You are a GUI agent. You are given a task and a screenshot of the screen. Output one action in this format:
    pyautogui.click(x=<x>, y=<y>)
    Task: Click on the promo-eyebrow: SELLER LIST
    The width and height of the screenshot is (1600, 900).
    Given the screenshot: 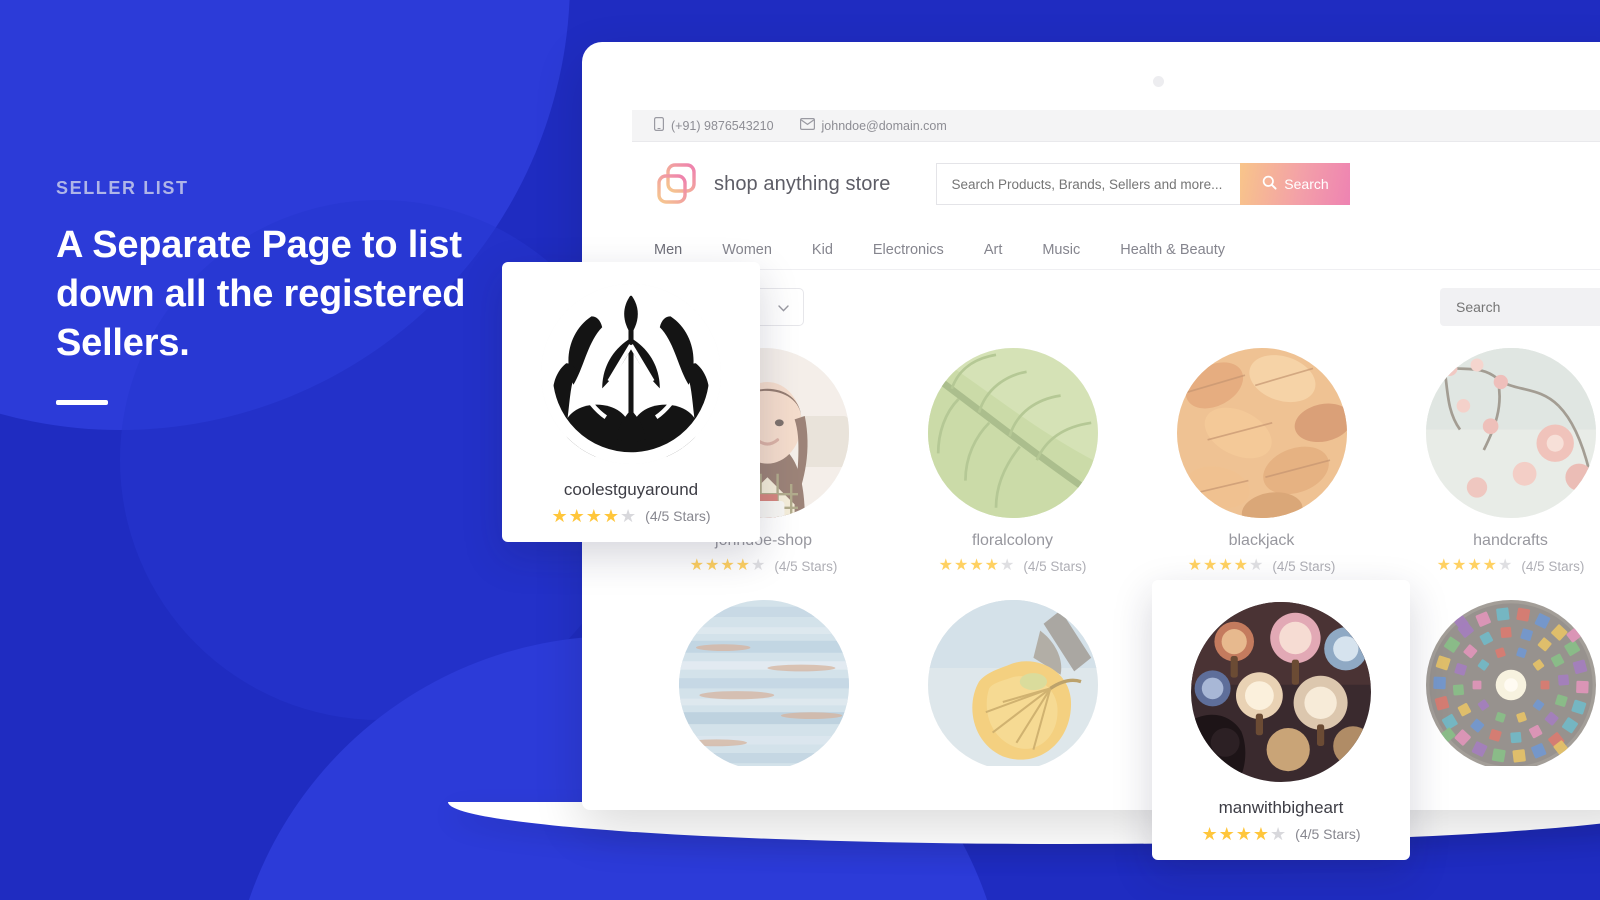 What is the action you would take?
    pyautogui.click(x=122, y=188)
    